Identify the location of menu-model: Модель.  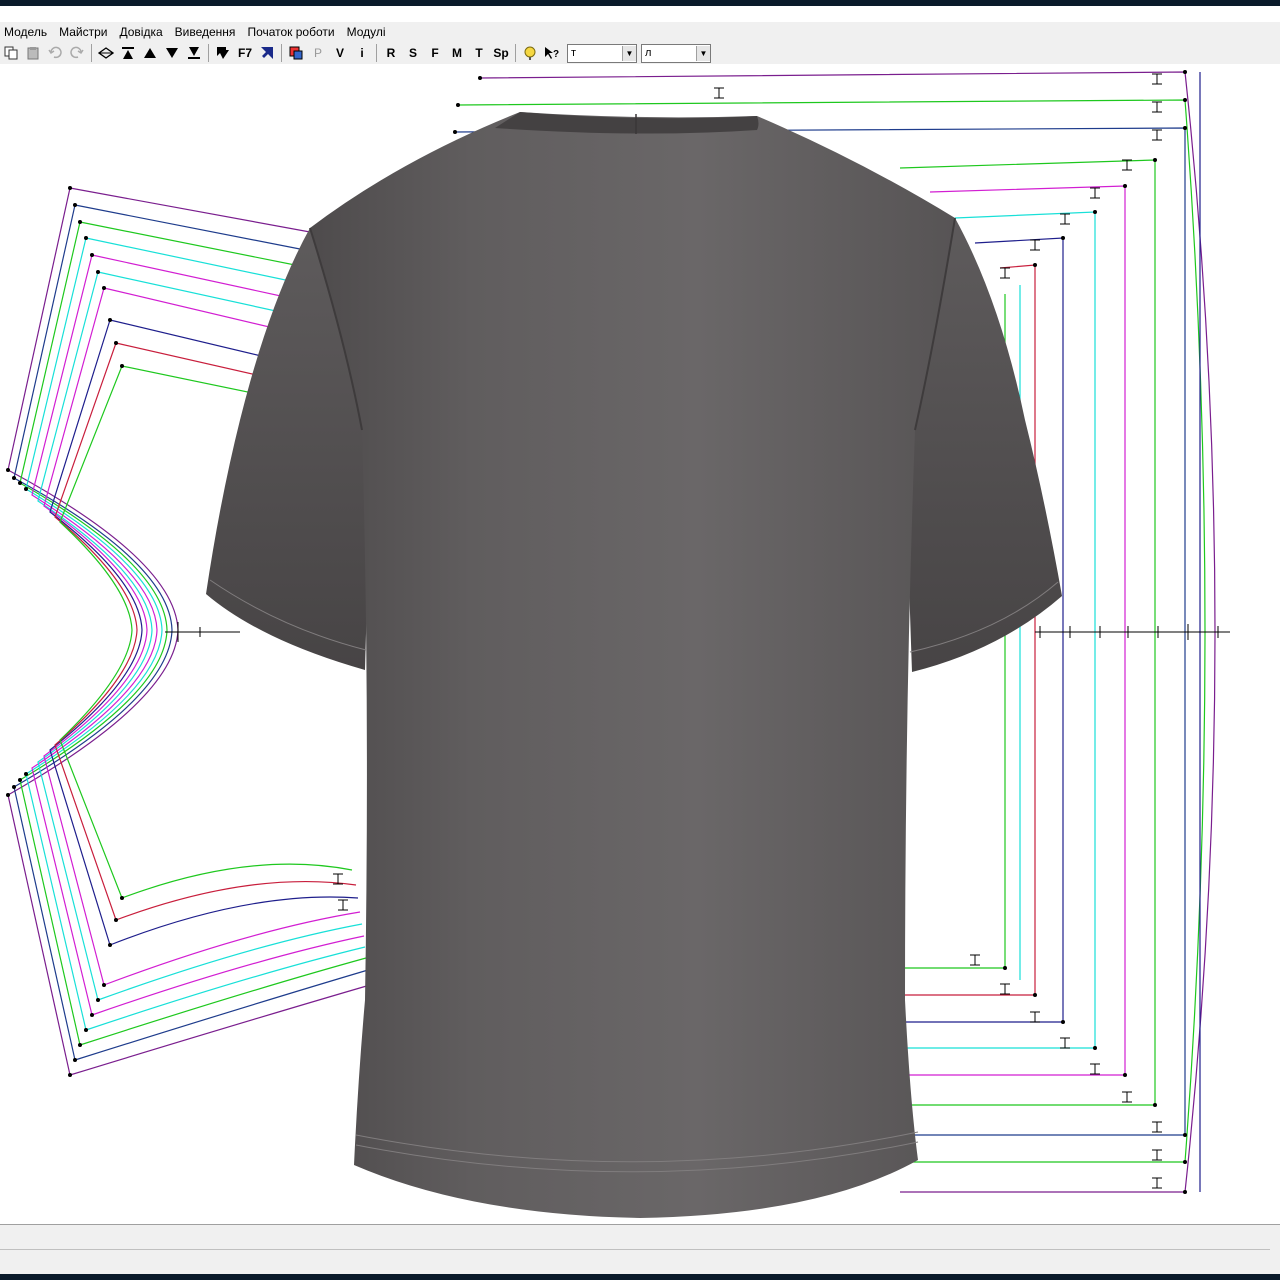
(26, 32).